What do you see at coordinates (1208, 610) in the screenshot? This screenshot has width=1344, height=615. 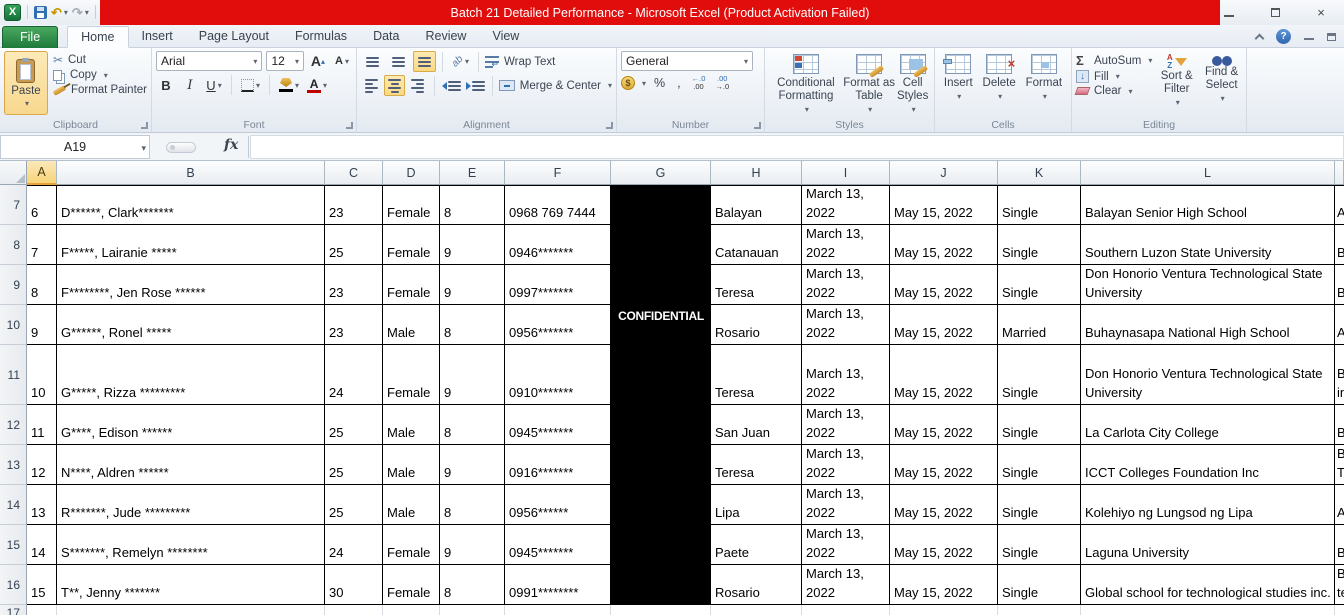 I see `cell-L17` at bounding box center [1208, 610].